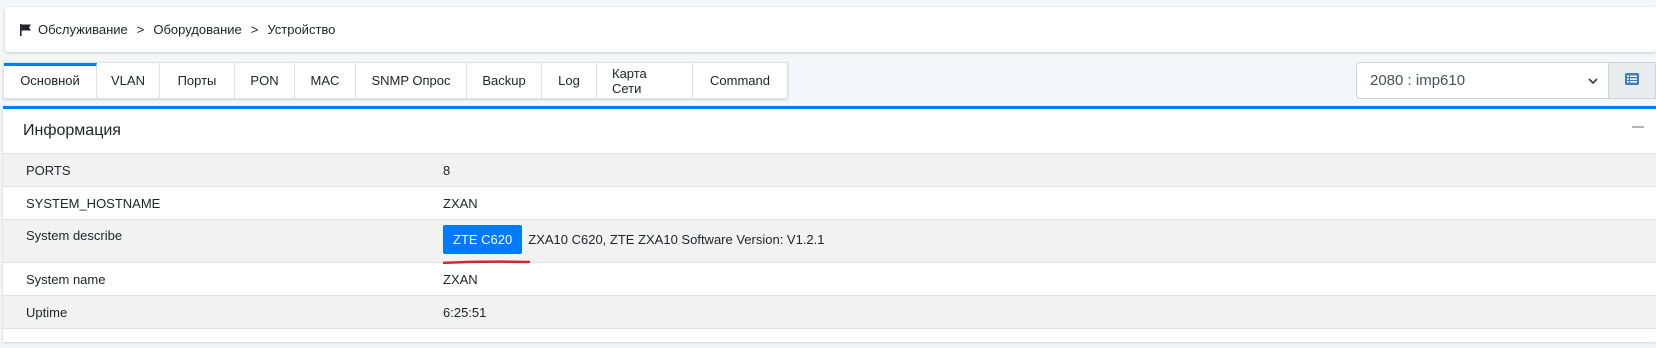  What do you see at coordinates (48, 170) in the screenshot?
I see `row-key: PORTS` at bounding box center [48, 170].